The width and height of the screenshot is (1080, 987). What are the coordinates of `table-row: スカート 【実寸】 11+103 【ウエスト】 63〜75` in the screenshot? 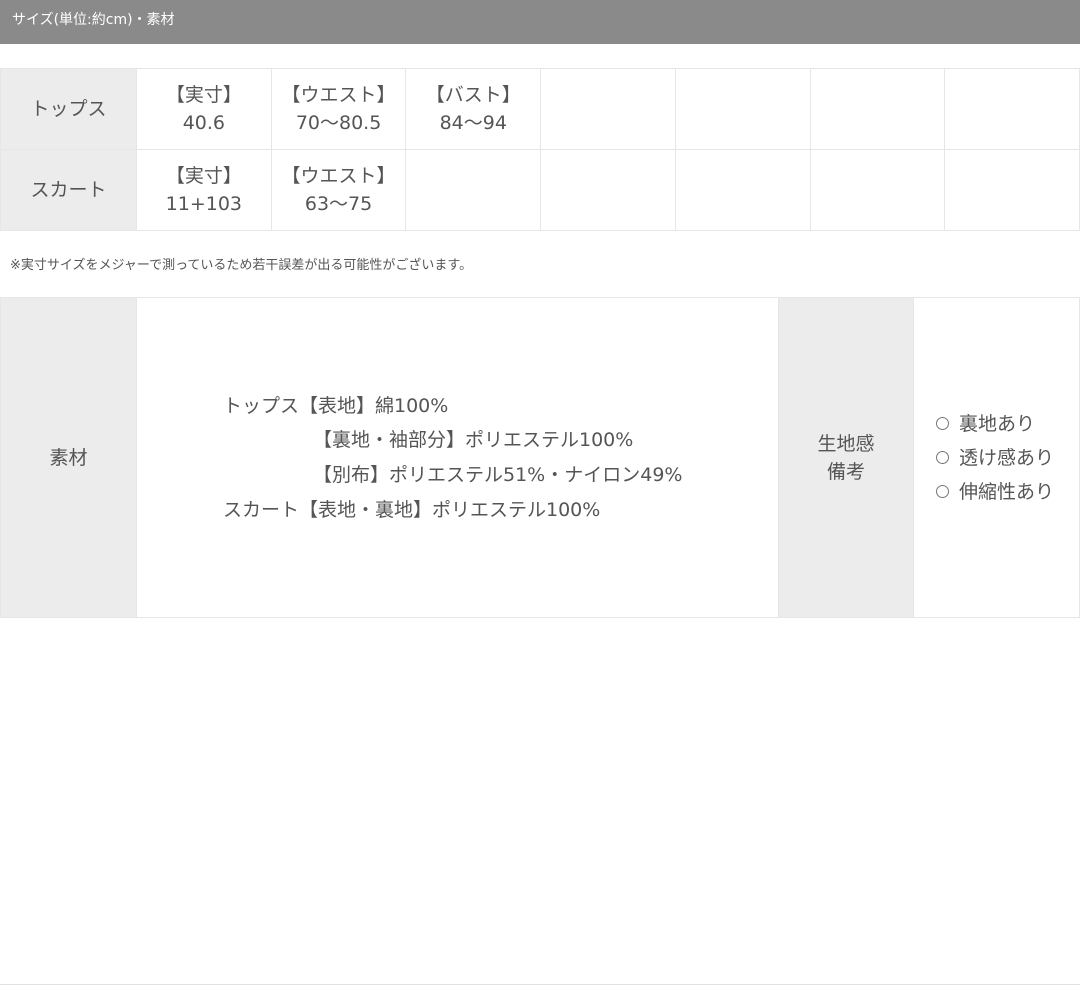 It's located at (540, 190).